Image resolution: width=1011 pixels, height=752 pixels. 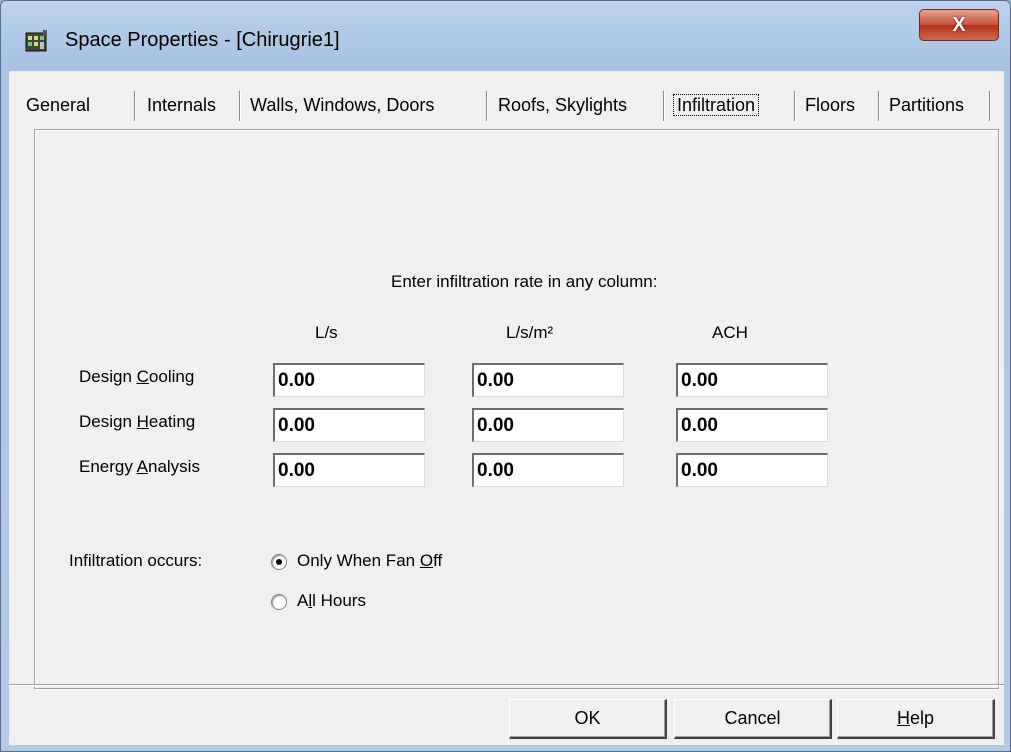 What do you see at coordinates (959, 25) in the screenshot?
I see `close-button: X` at bounding box center [959, 25].